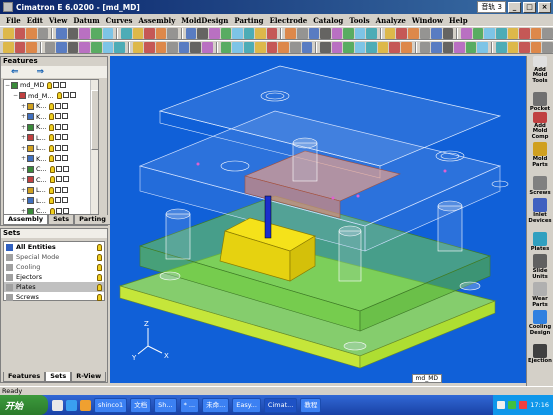 The image size is (553, 415). Describe the element at coordinates (57, 405) in the screenshot. I see `desktop-icon` at that location.